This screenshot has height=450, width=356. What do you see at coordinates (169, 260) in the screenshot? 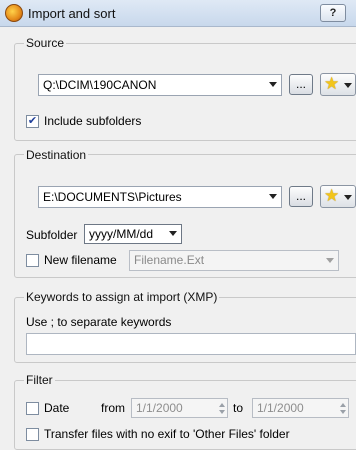
I see `new-filename-value: Filename.Ext` at bounding box center [169, 260].